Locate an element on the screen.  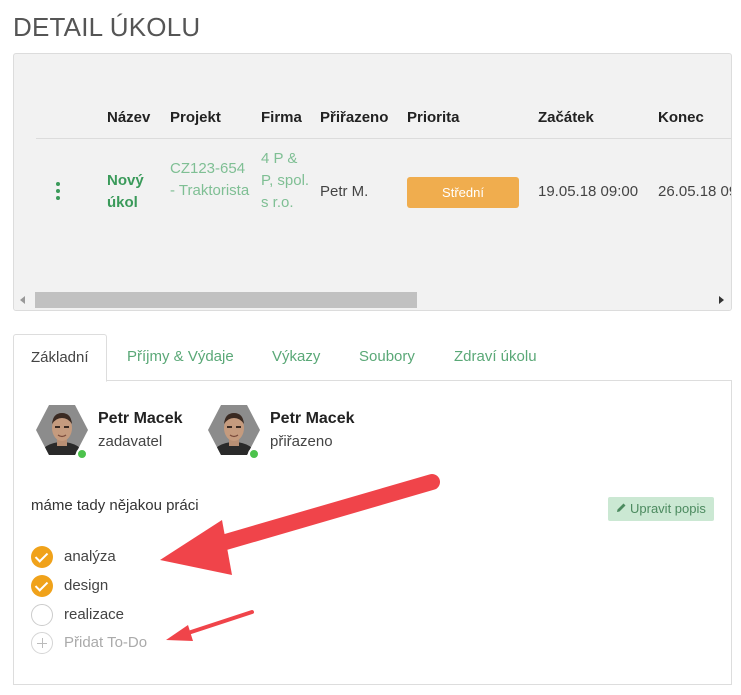
unchecked-circle-icon is located at coordinates (42, 615).